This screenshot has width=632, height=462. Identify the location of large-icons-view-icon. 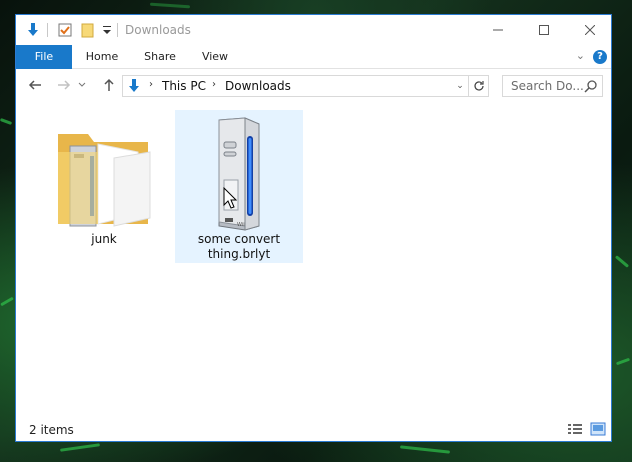
(598, 429).